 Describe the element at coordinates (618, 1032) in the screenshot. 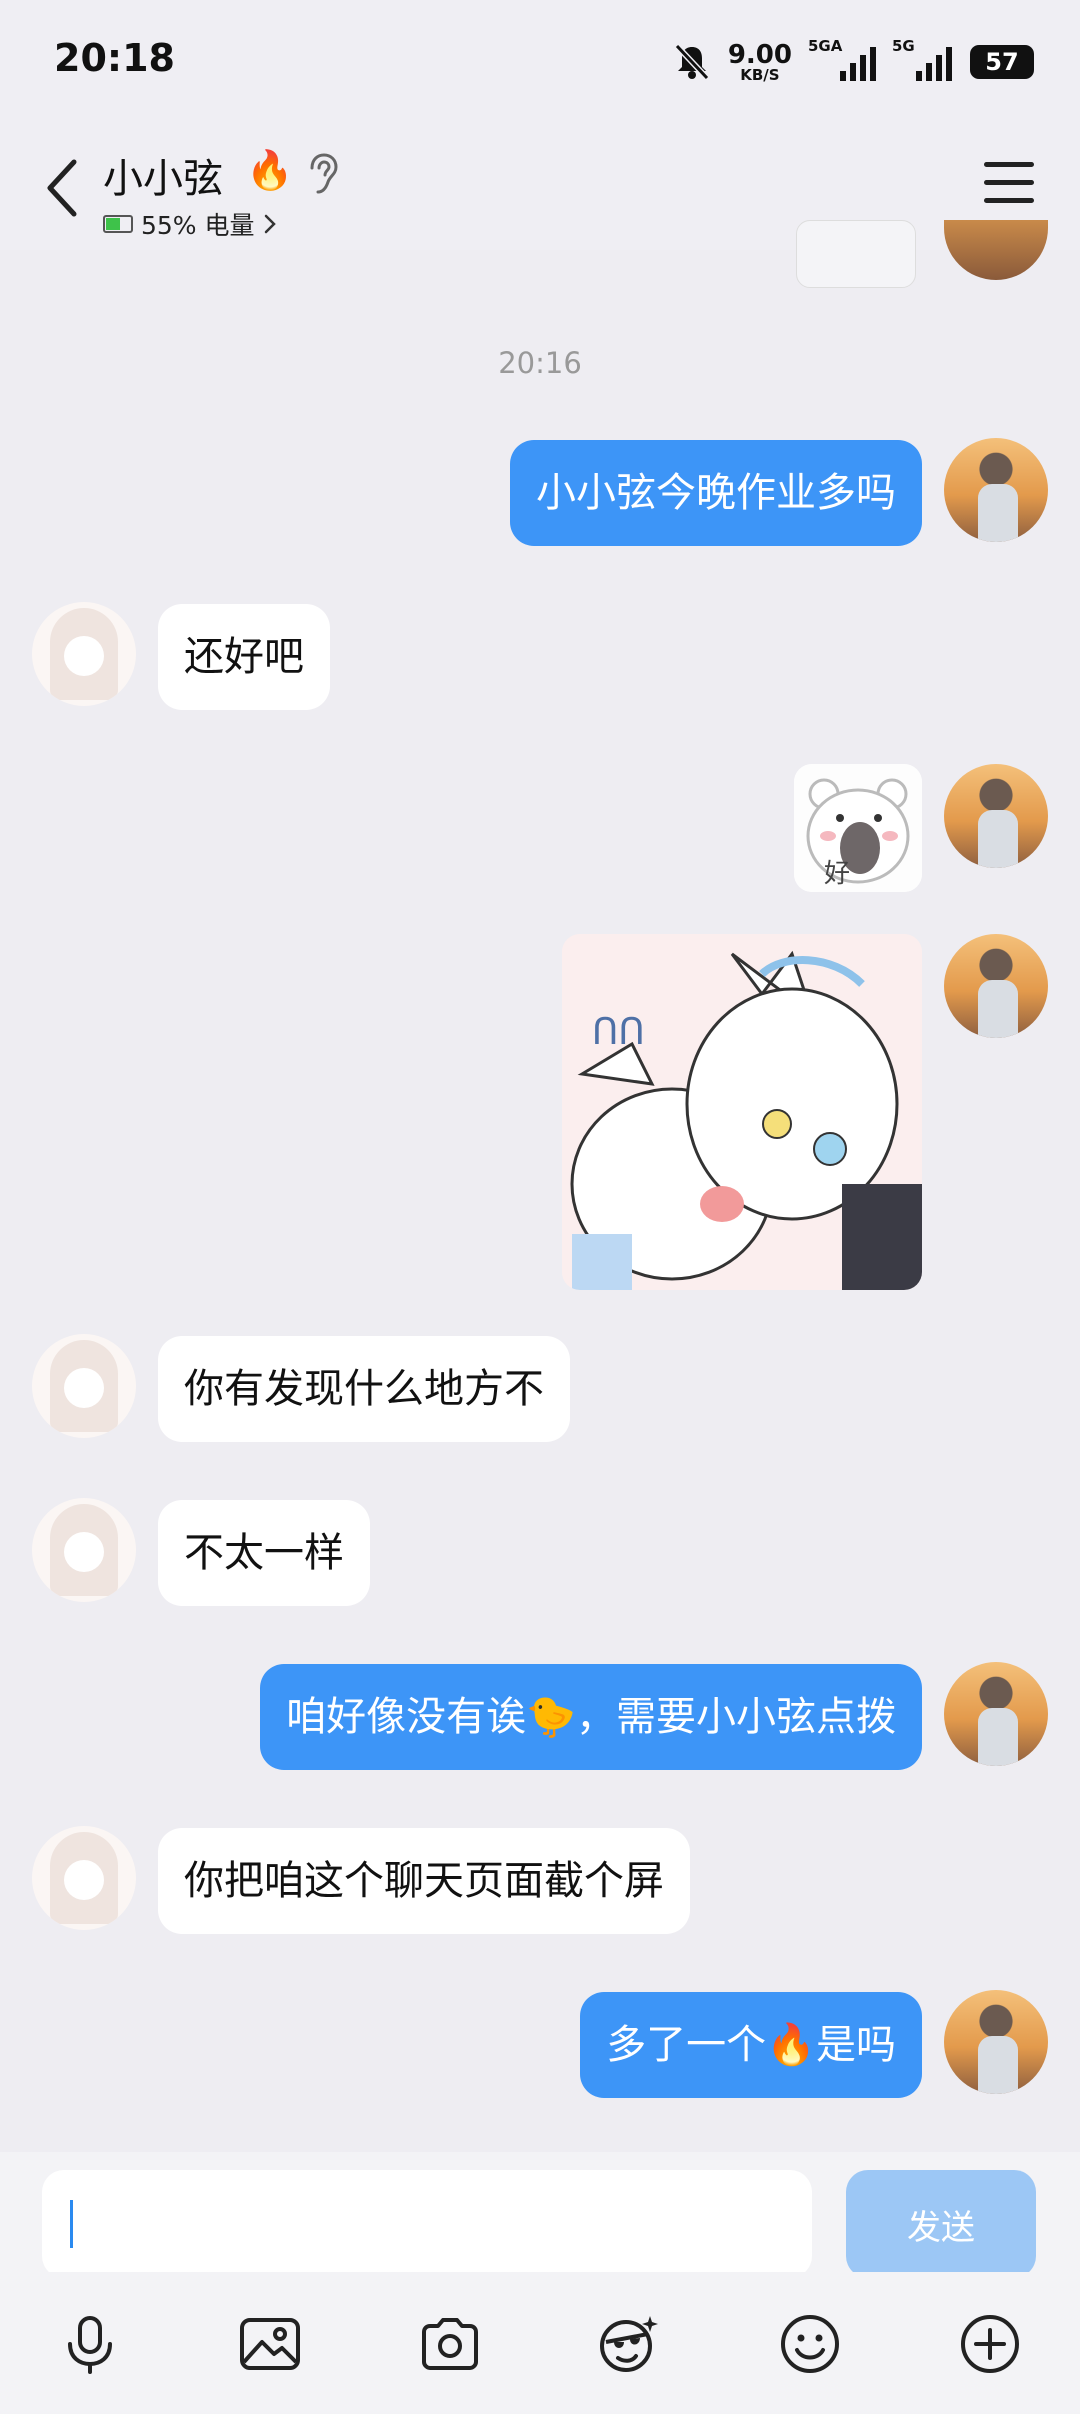

I see `svg-text: ᑎᑎ` at that location.